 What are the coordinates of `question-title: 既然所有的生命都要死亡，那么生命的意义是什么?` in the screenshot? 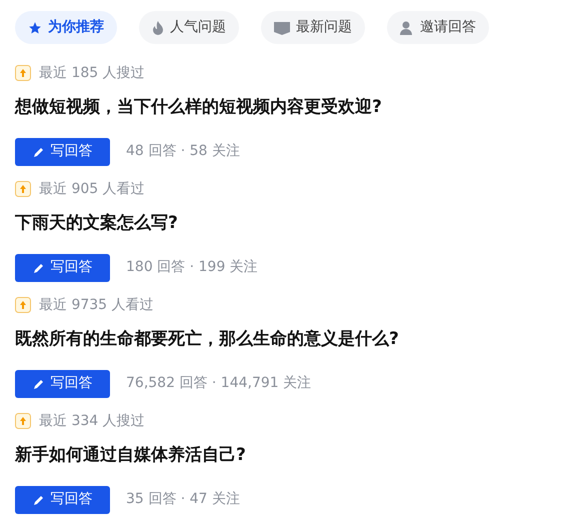 It's located at (290, 339).